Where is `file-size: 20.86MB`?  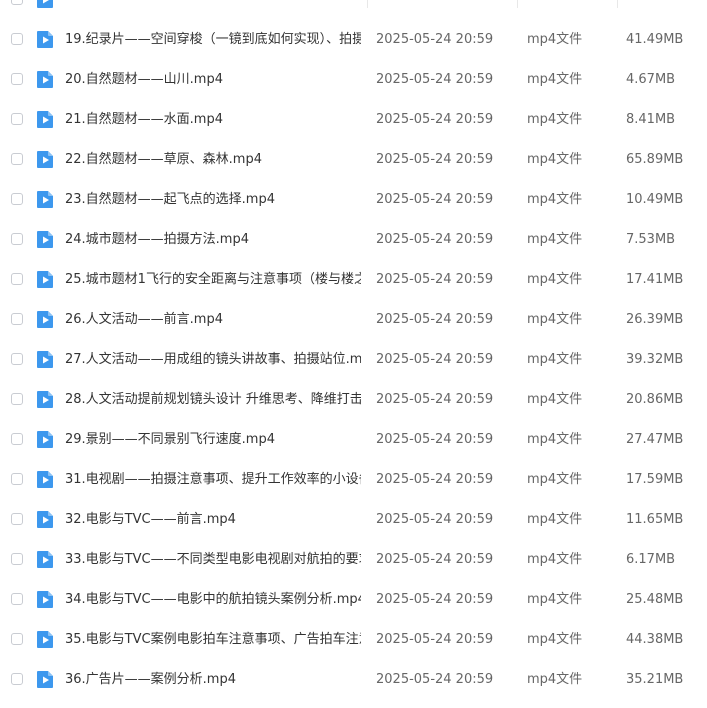 file-size: 20.86MB is located at coordinates (655, 399).